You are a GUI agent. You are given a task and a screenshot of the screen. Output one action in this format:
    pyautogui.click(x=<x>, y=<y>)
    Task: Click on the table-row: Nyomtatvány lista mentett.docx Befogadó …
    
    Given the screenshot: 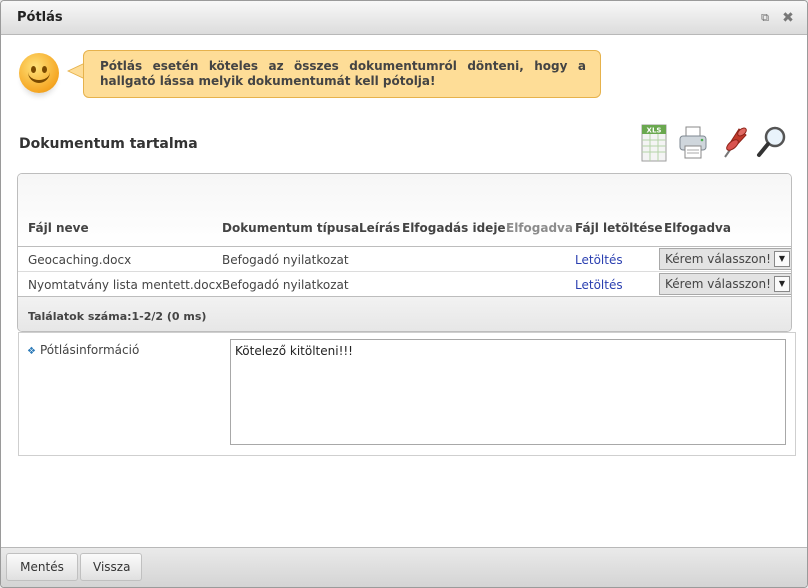 What is the action you would take?
    pyautogui.click(x=404, y=284)
    